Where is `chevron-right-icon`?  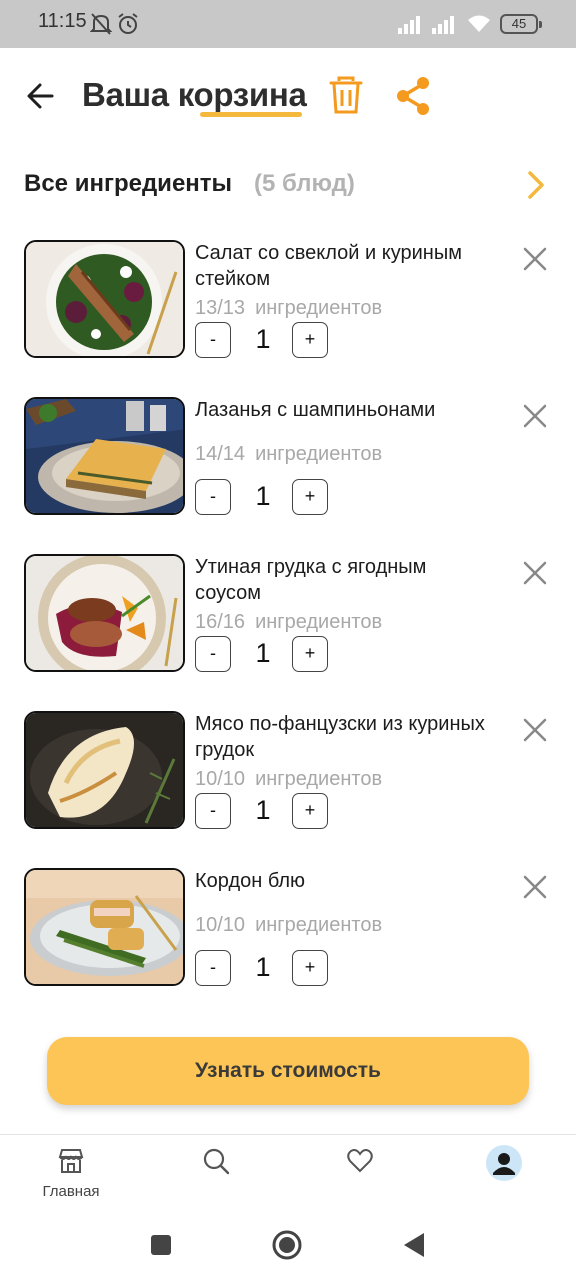
chevron-right-icon is located at coordinates (535, 185).